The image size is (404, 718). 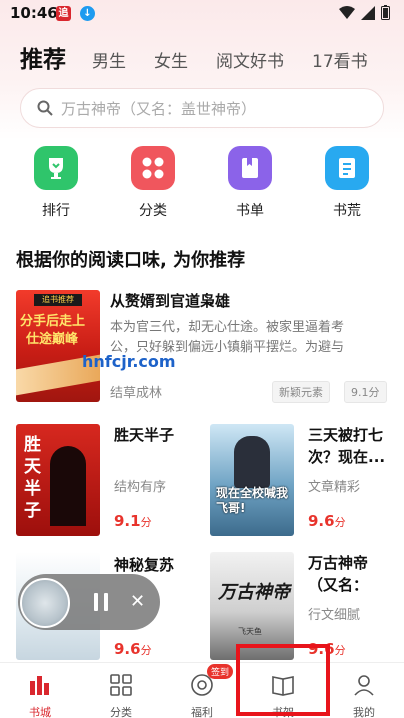 What do you see at coordinates (208, 57) in the screenshot?
I see `category-tabs: 推荐 男生 女生 阅文好书 17看书` at bounding box center [208, 57].